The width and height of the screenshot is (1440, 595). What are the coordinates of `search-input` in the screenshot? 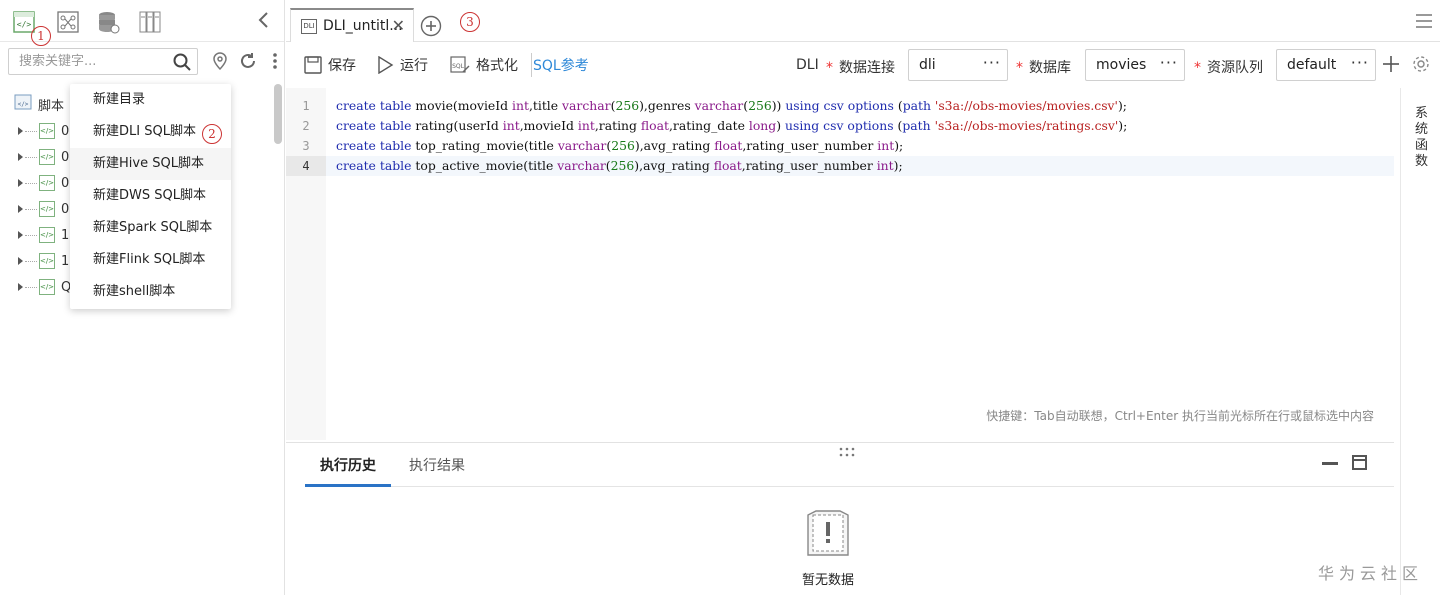 It's located at (103, 61).